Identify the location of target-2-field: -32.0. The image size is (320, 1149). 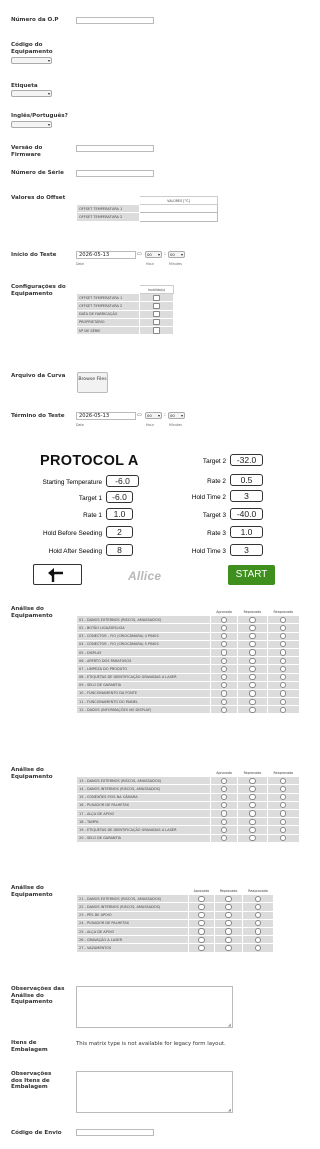
(246, 460).